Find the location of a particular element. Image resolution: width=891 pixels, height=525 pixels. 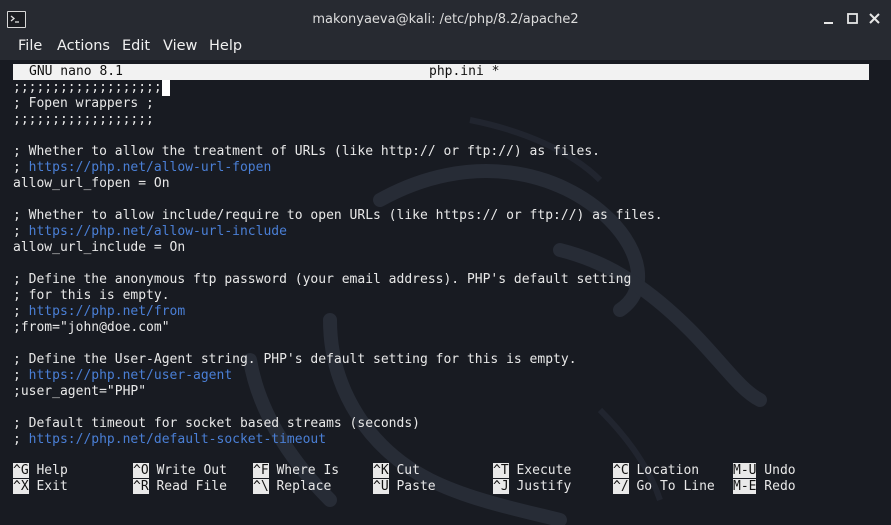

menu-help: Help is located at coordinates (225, 46).